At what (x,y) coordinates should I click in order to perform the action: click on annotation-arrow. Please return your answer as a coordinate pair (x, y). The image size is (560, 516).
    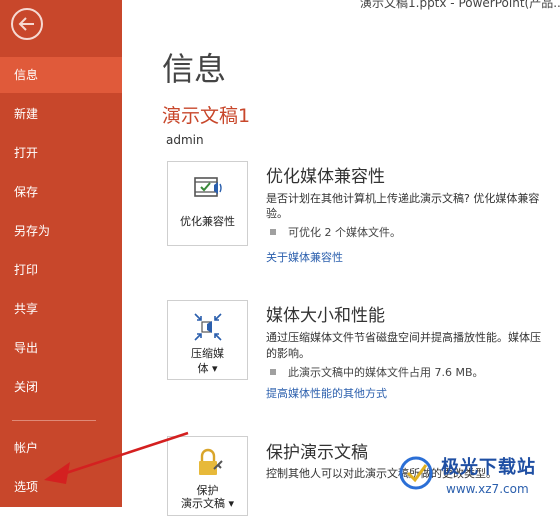
    Looking at the image, I should click on (116, 457).